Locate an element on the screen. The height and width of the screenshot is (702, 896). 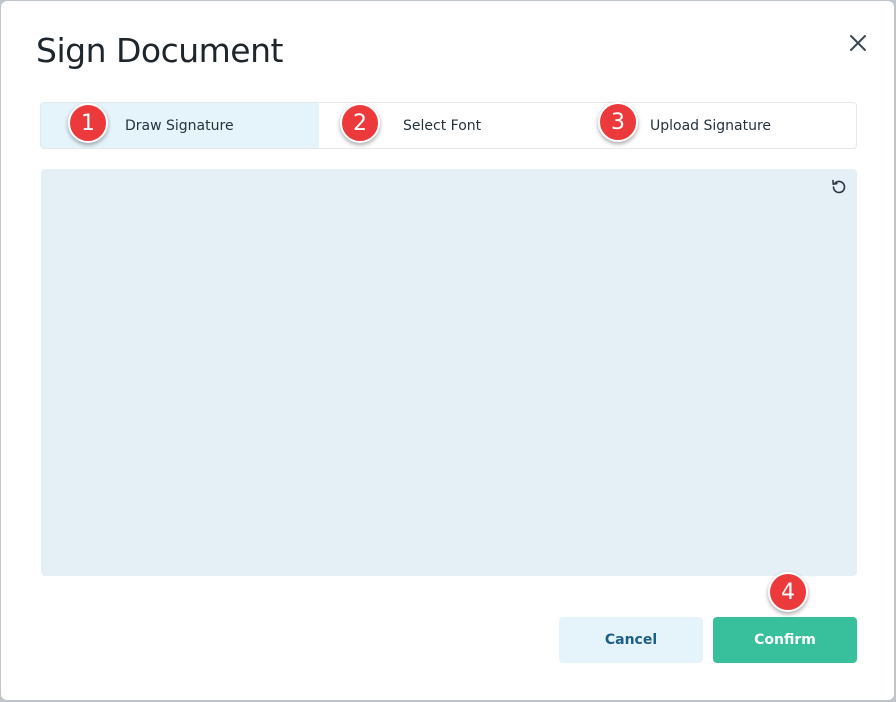
reset-icon is located at coordinates (839, 186).